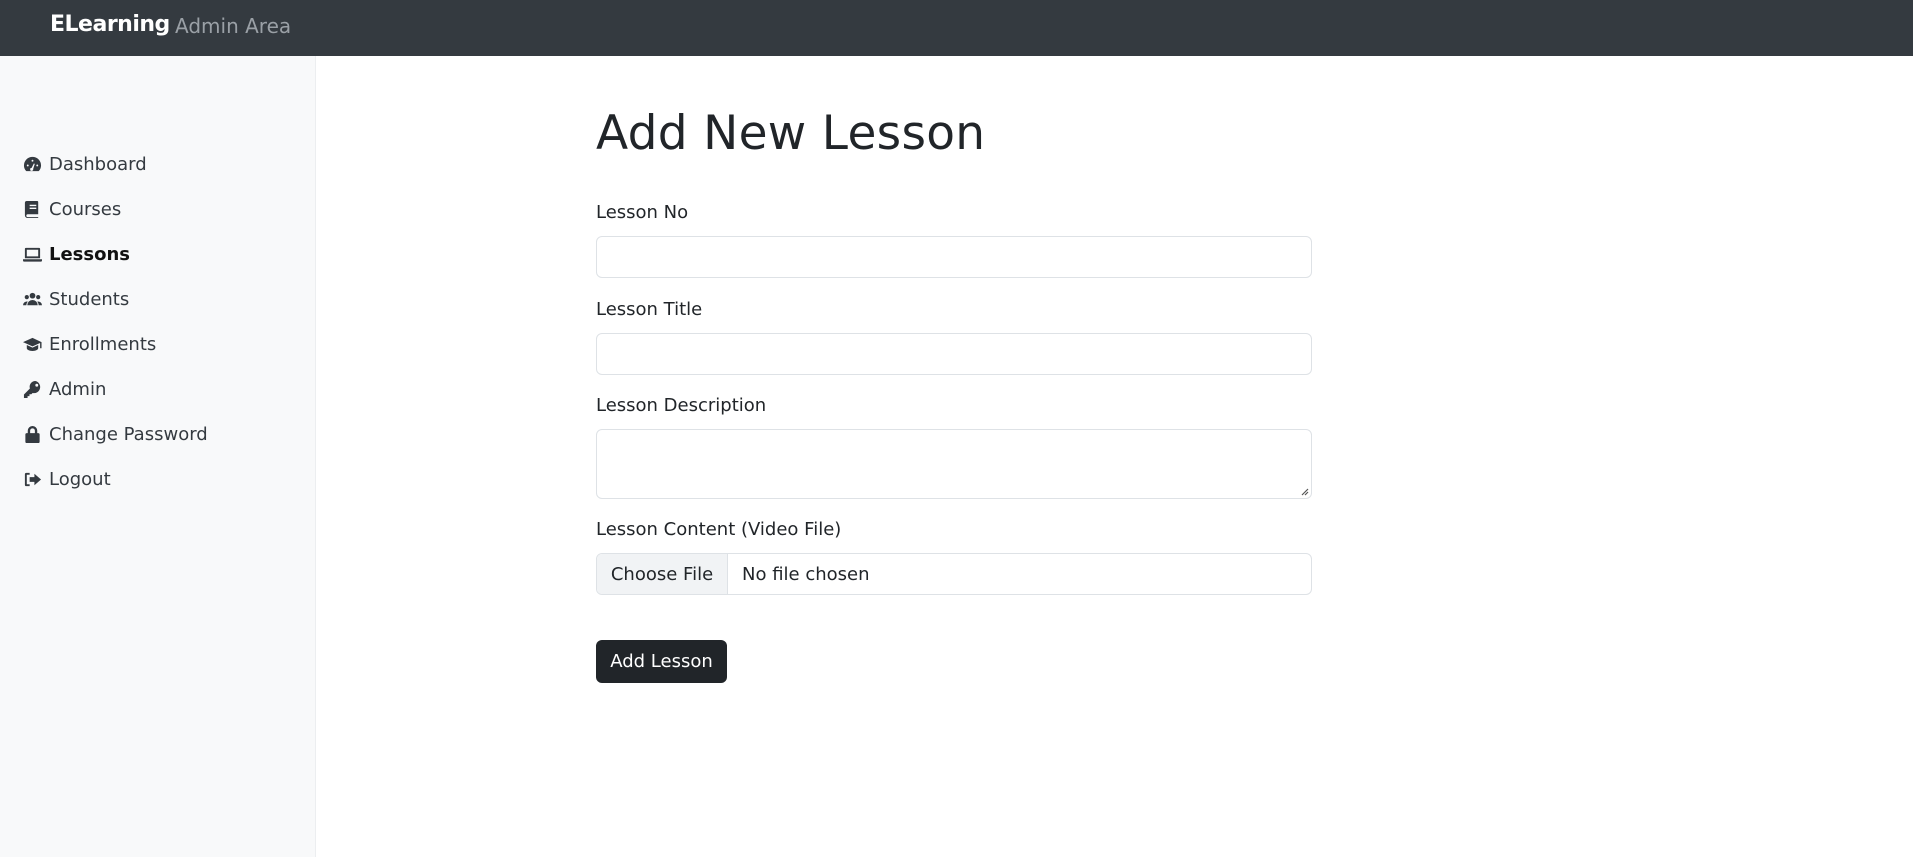 This screenshot has width=1913, height=857. What do you see at coordinates (34, 389) in the screenshot?
I see `key-icon` at bounding box center [34, 389].